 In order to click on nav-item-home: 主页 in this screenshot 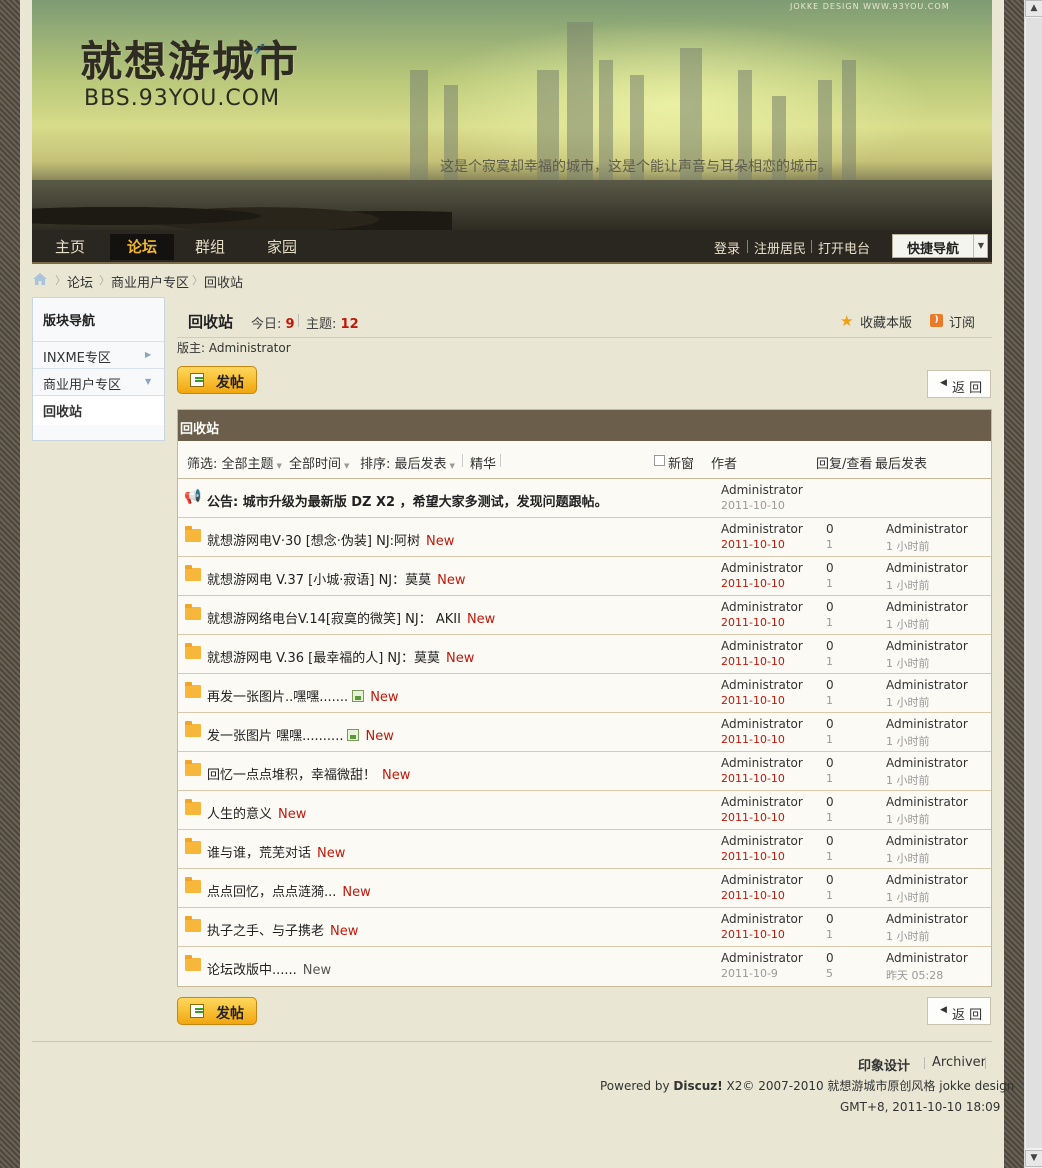, I will do `click(70, 247)`.